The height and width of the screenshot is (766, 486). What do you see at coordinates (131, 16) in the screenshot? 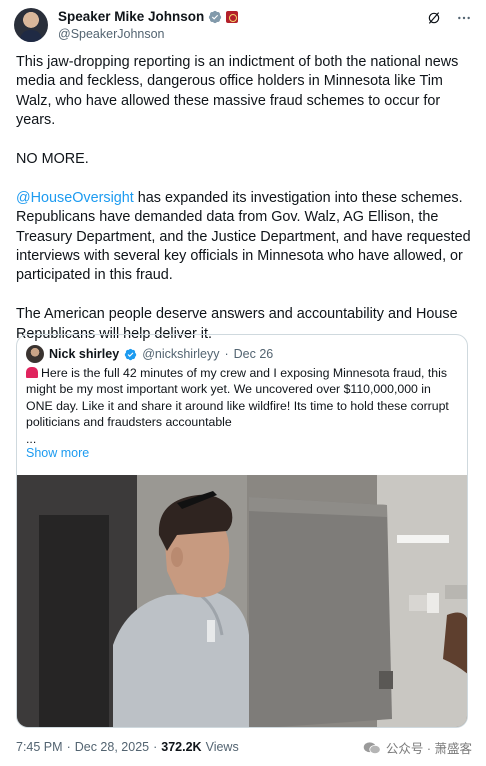
I see `author-name: Speaker Mike Johnson` at bounding box center [131, 16].